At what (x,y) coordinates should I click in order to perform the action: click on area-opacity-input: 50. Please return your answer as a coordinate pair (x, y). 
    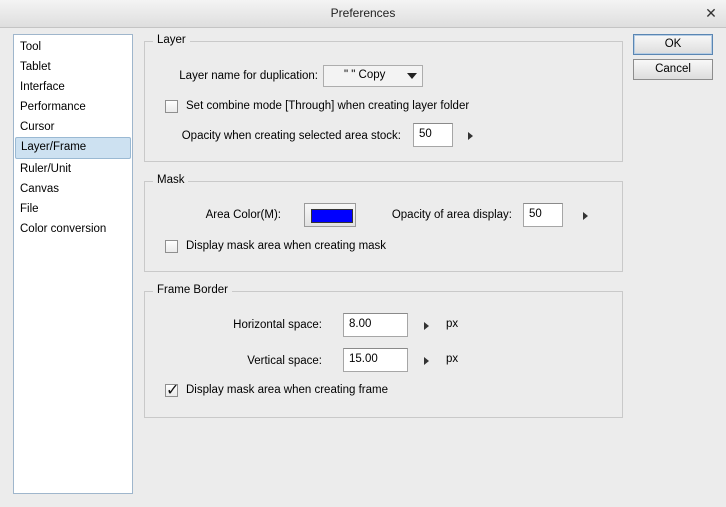
    Looking at the image, I should click on (543, 215).